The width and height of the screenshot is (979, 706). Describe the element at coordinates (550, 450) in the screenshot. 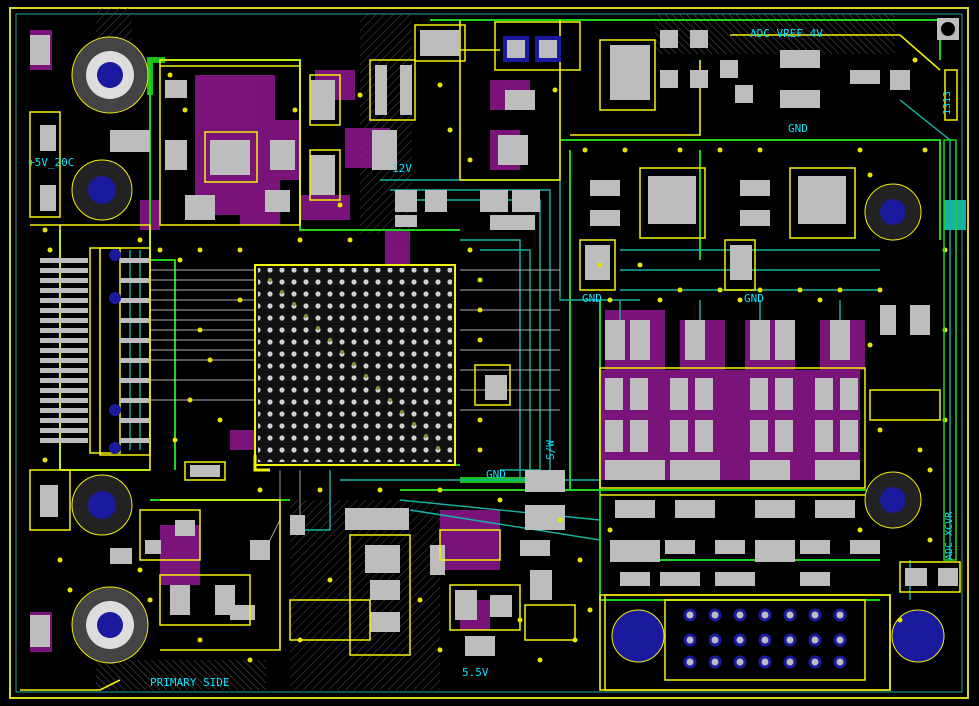

I see `label-sw: S/W` at that location.